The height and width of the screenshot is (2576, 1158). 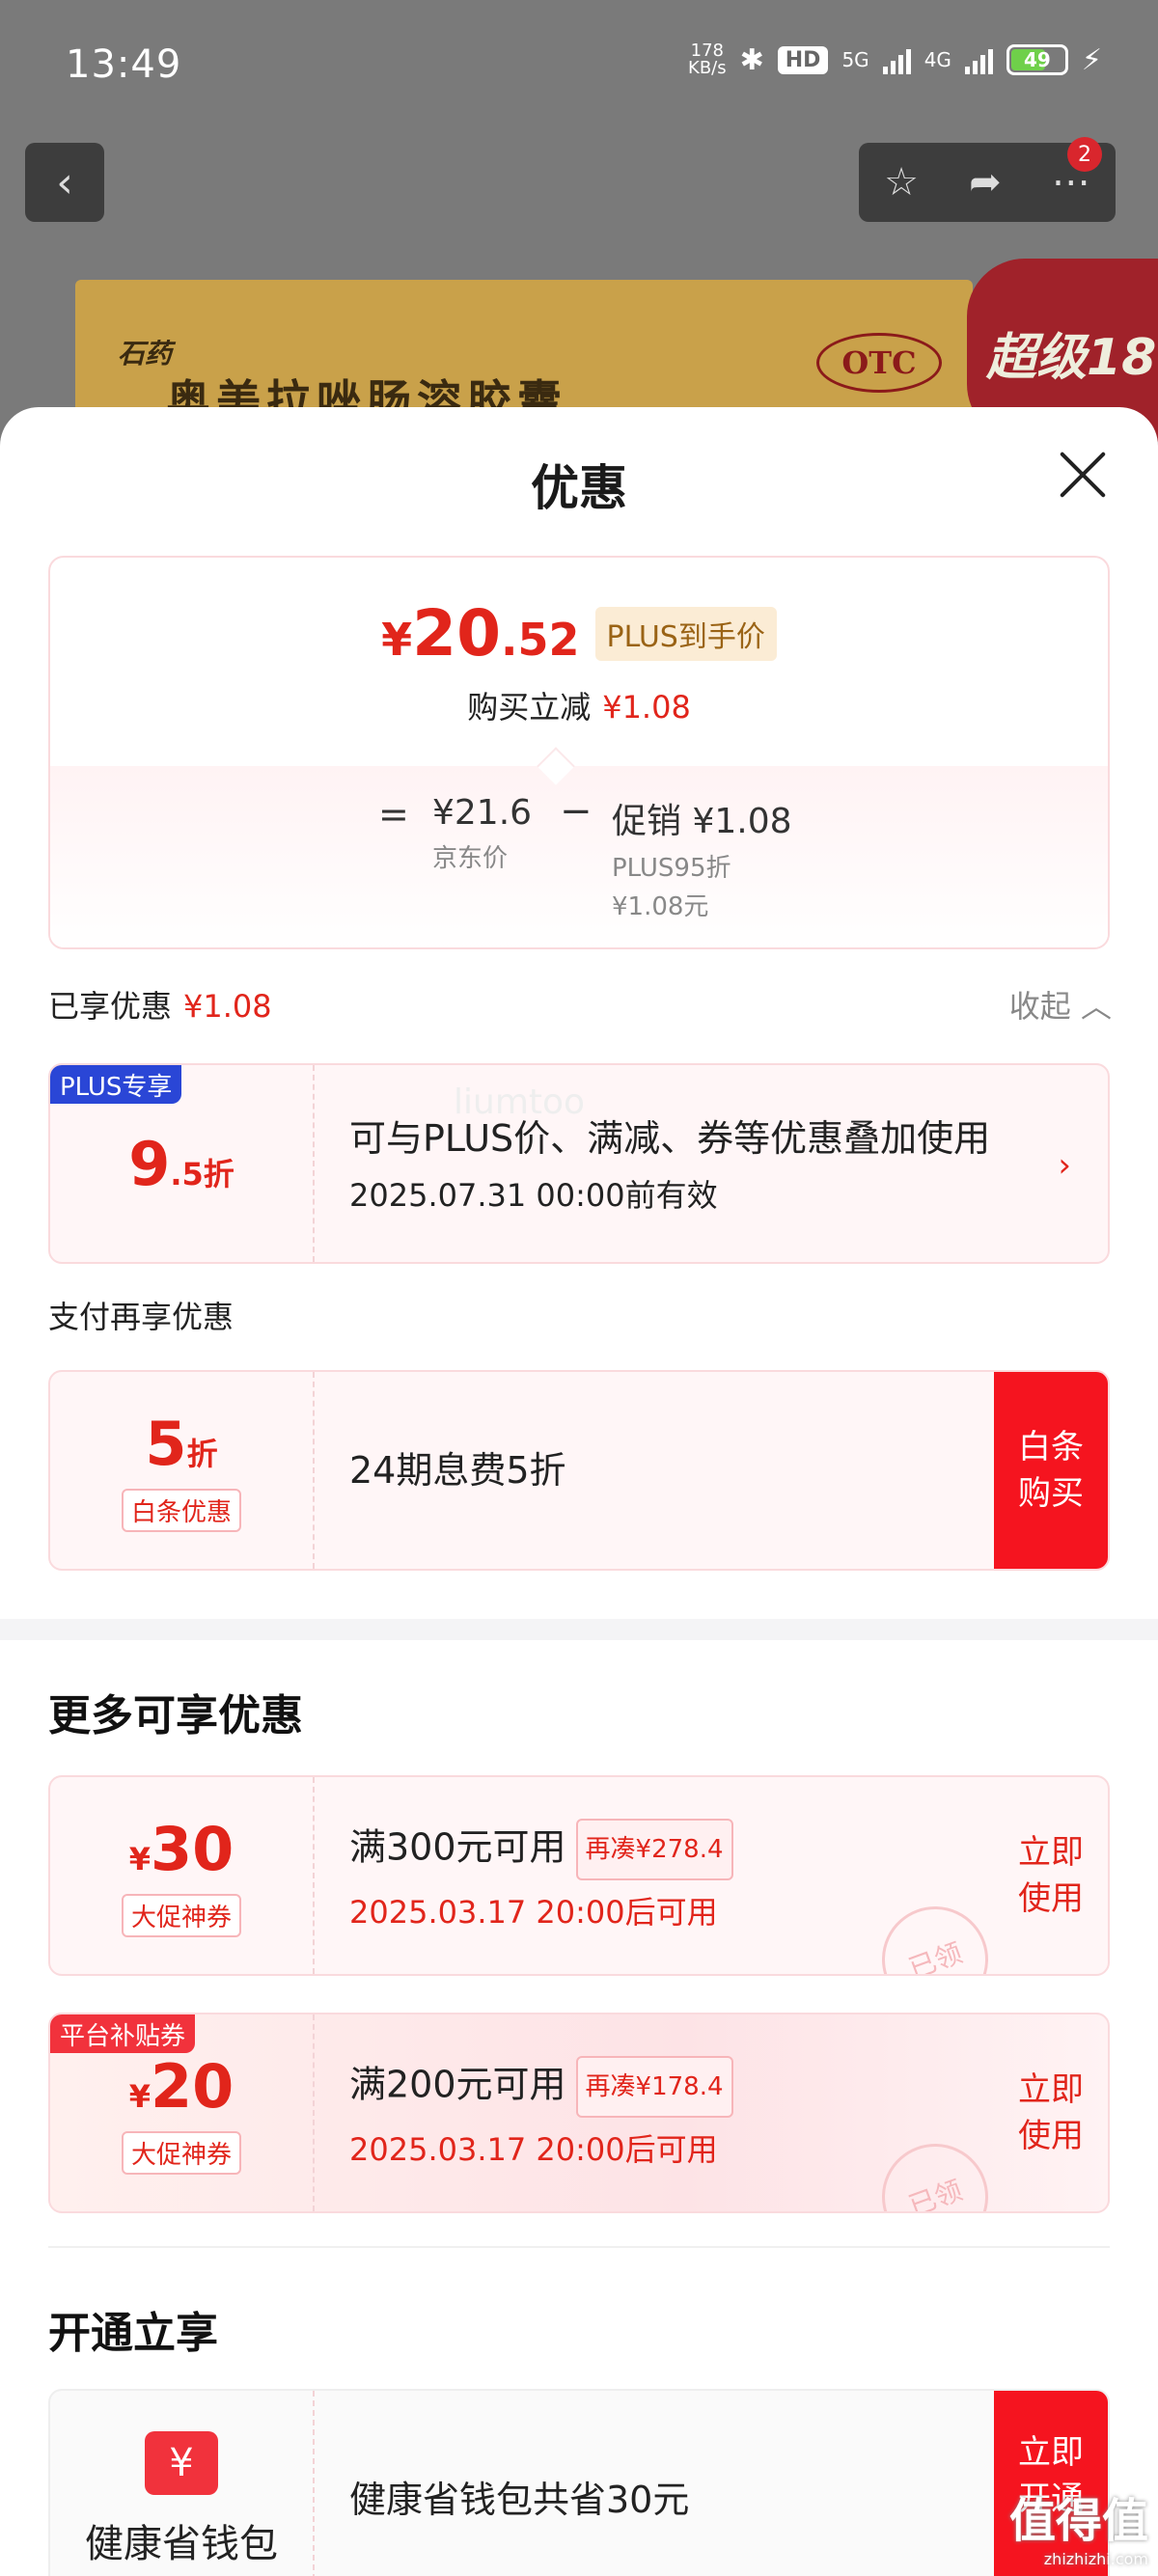 I want to click on wallet-left: ¥ 健康省钱包, so click(x=182, y=2483).